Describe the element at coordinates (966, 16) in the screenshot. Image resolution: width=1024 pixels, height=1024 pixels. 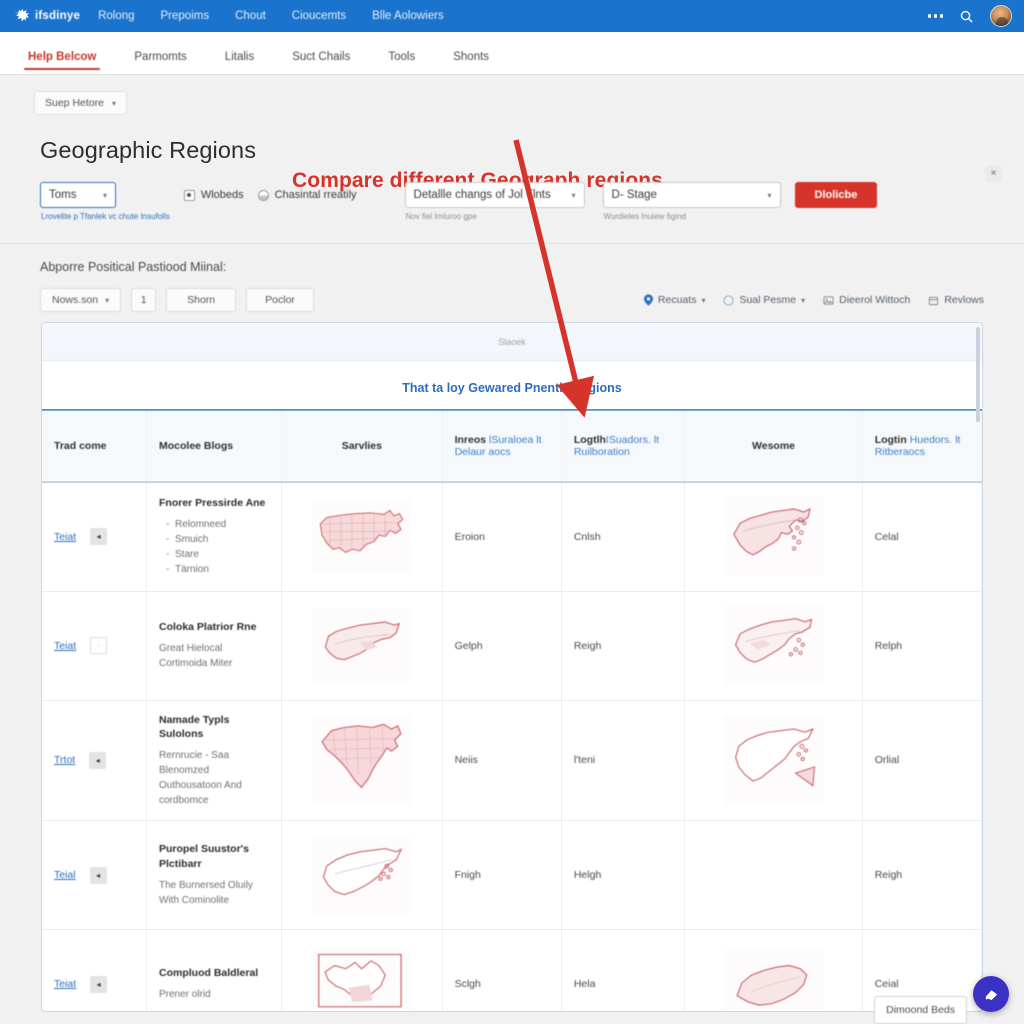
I see `search-icon` at that location.